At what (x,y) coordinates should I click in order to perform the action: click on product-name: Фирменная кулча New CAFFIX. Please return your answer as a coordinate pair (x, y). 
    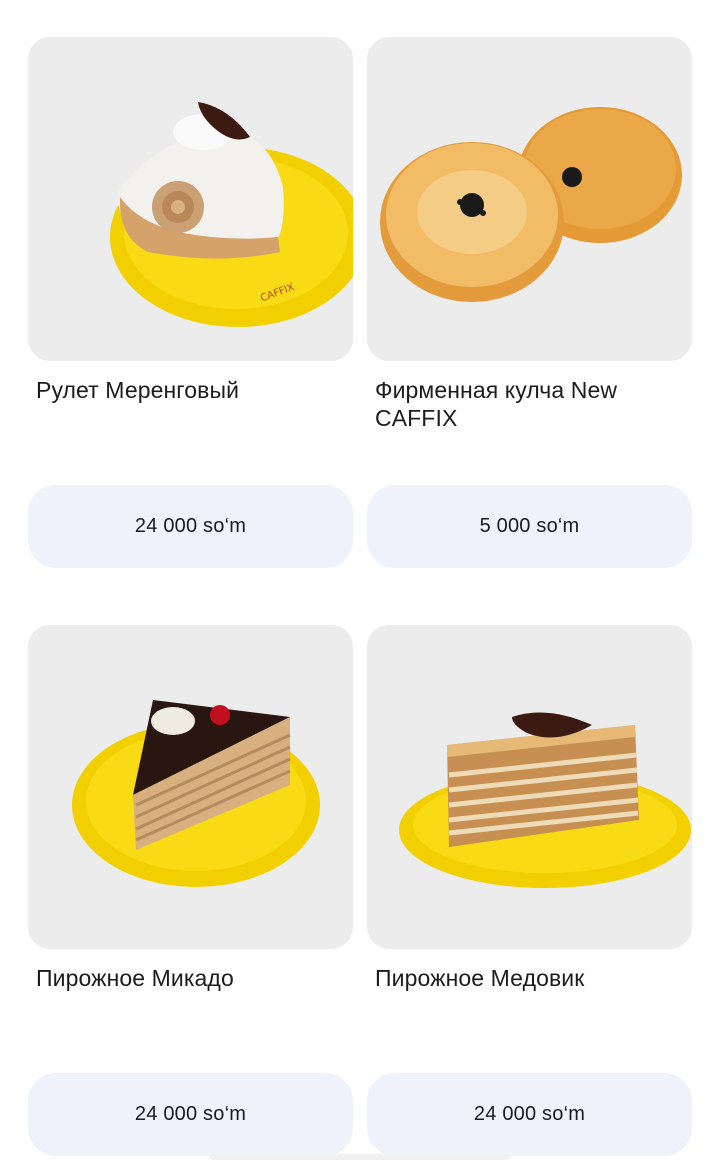
    Looking at the image, I should click on (496, 404).